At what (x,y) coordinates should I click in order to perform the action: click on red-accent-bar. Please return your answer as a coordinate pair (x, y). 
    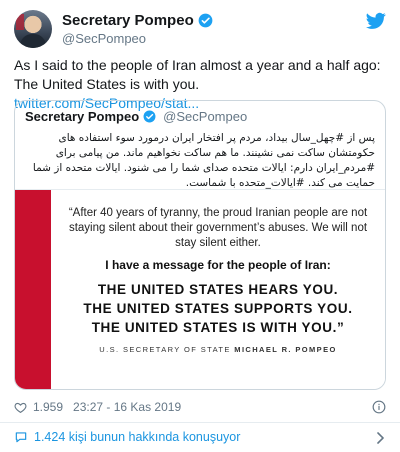
    Looking at the image, I should click on (33, 289).